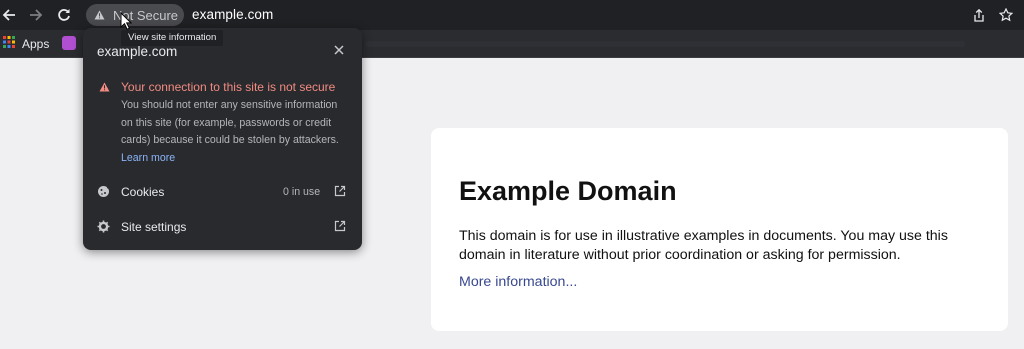 The image size is (1024, 349). I want to click on browser-toolbar: Not Secure example.com, so click(512, 15).